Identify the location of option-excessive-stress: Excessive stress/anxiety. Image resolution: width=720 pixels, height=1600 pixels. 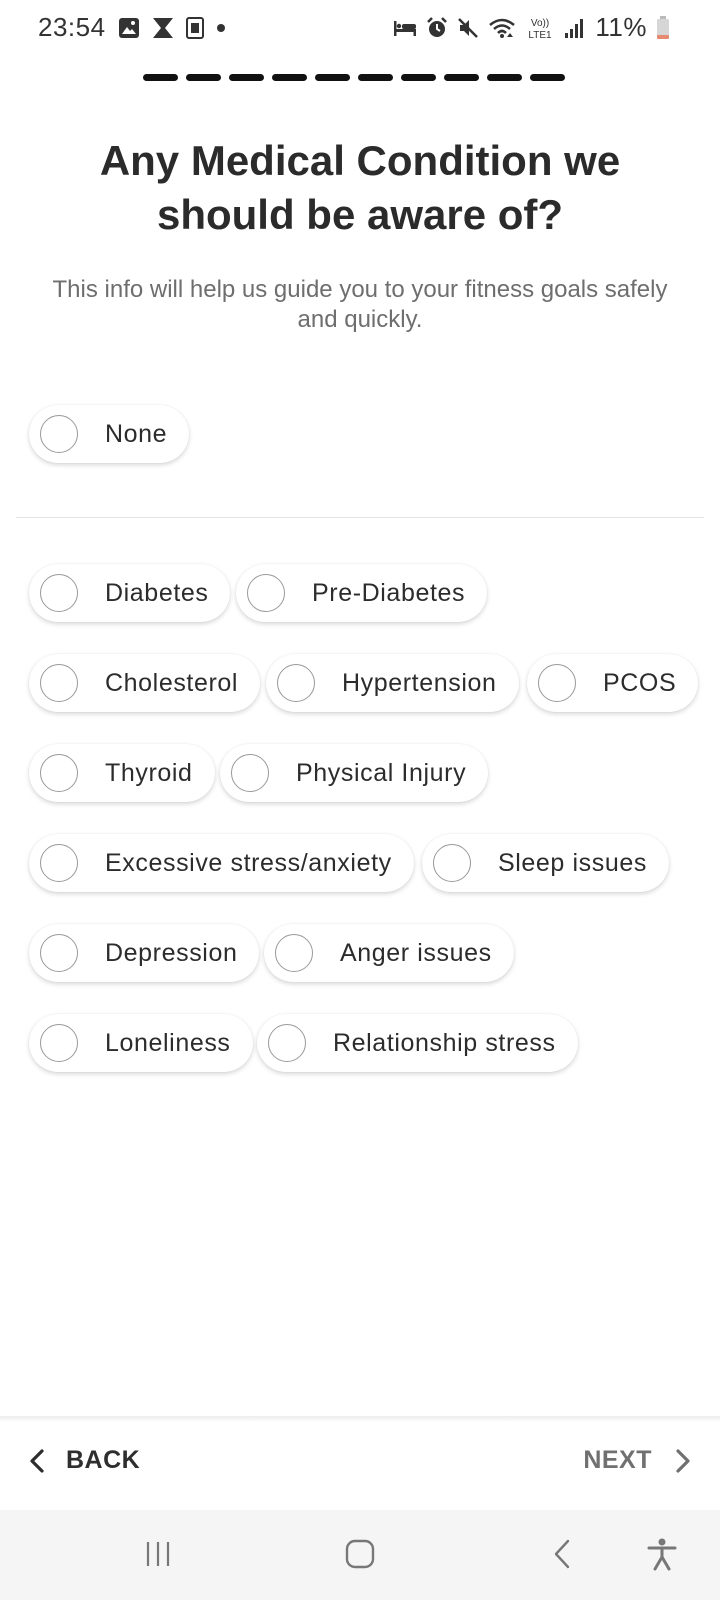
(221, 863).